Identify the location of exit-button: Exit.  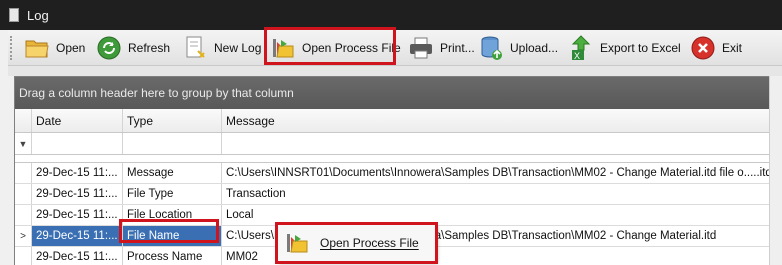
(716, 48).